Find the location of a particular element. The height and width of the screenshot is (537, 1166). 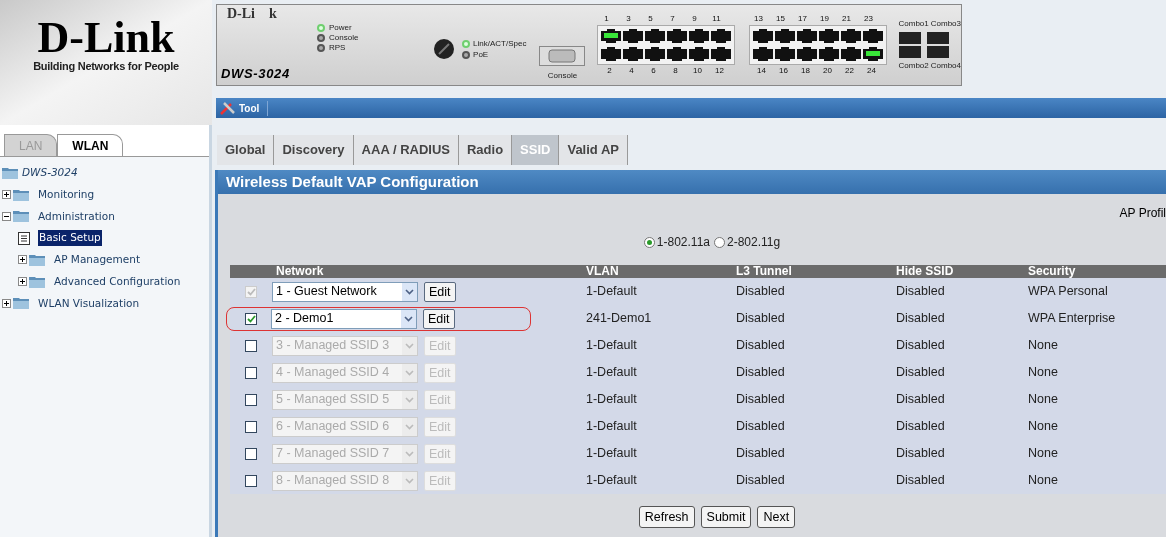

port-number: 12 is located at coordinates (719, 71).